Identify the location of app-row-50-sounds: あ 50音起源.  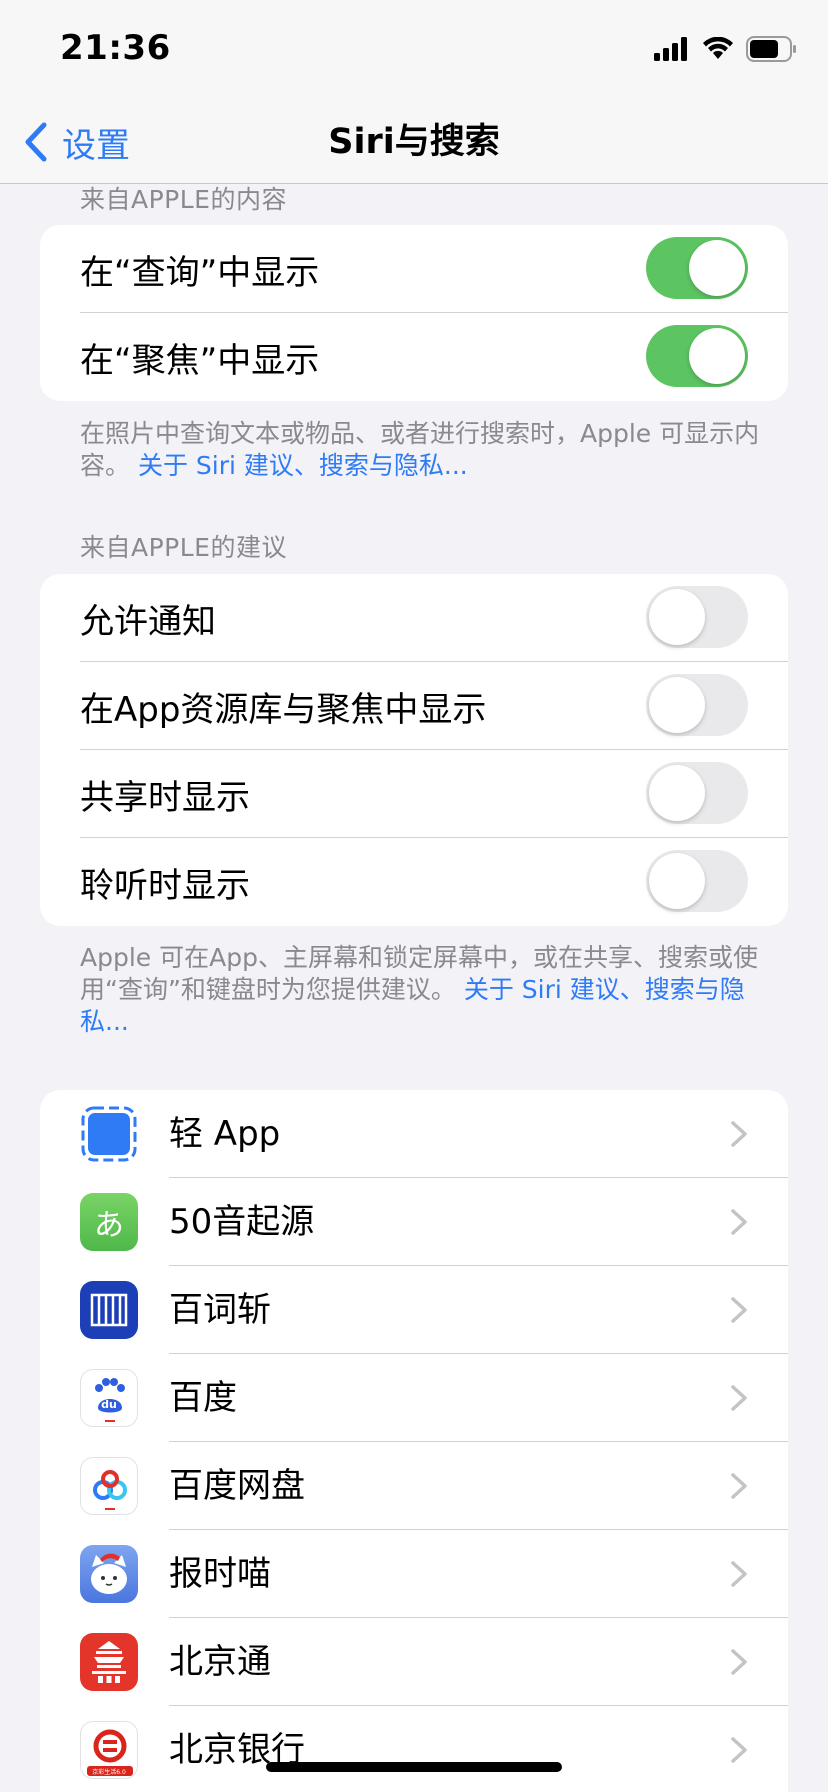
(414, 1222).